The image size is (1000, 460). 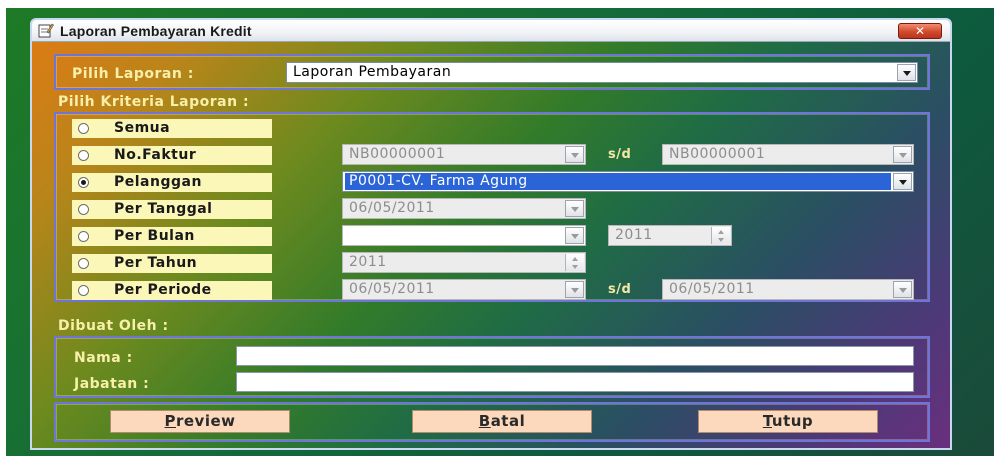 What do you see at coordinates (113, 326) in the screenshot?
I see `created-by-label: Dibuat Oleh :` at bounding box center [113, 326].